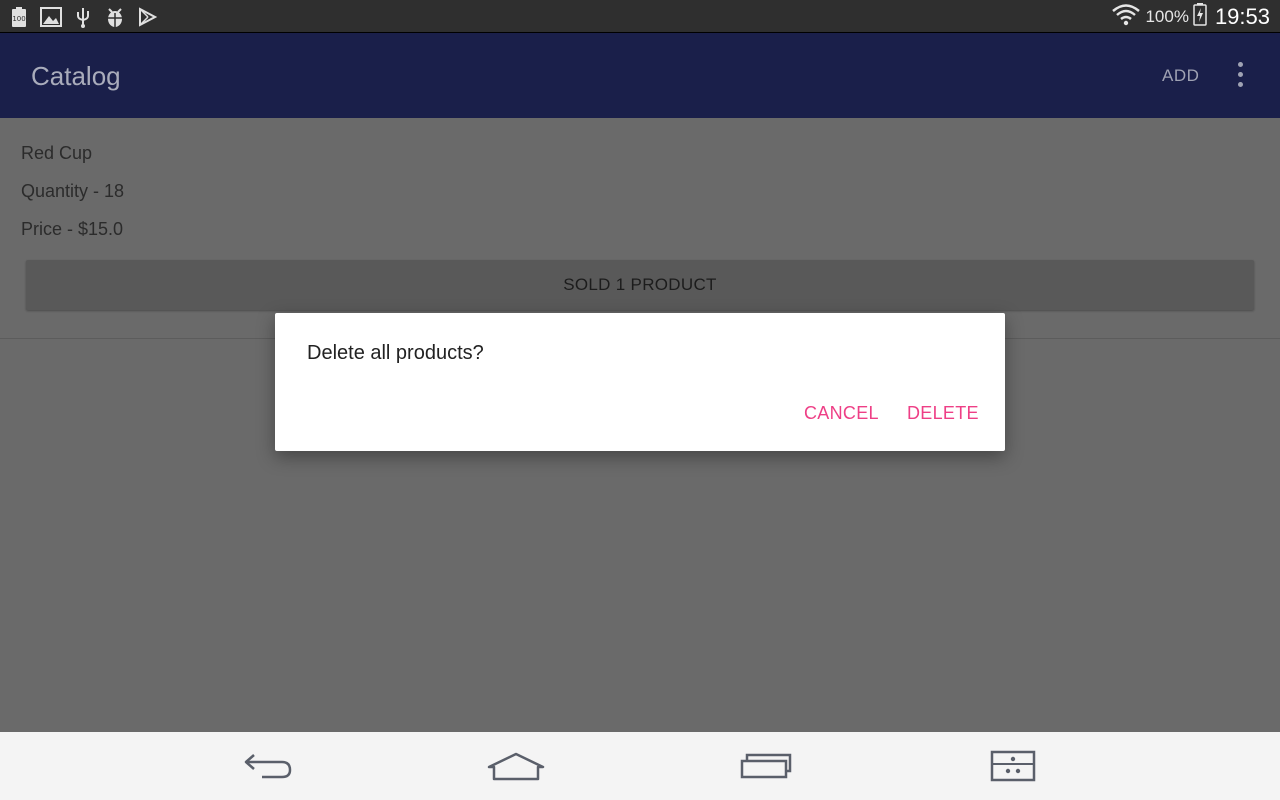 The height and width of the screenshot is (800, 1280). I want to click on play-store-icon, so click(147, 17).